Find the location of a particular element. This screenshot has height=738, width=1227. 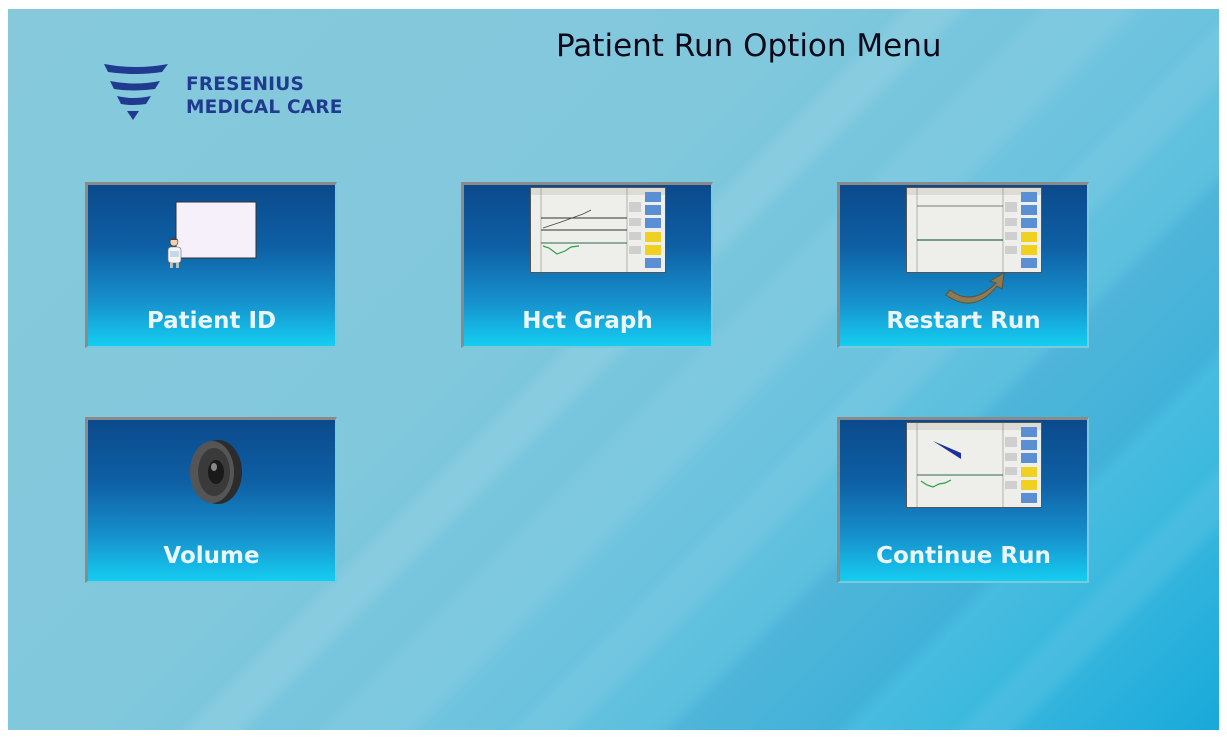

page-title: Patient Run Option Menu is located at coordinates (749, 46).